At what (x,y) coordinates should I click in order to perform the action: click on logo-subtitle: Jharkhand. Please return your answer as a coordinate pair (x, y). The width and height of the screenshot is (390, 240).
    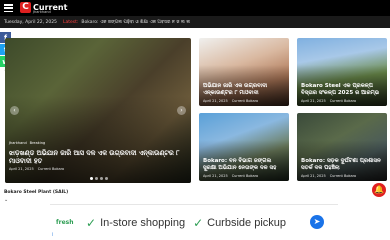
    Looking at the image, I should click on (42, 12).